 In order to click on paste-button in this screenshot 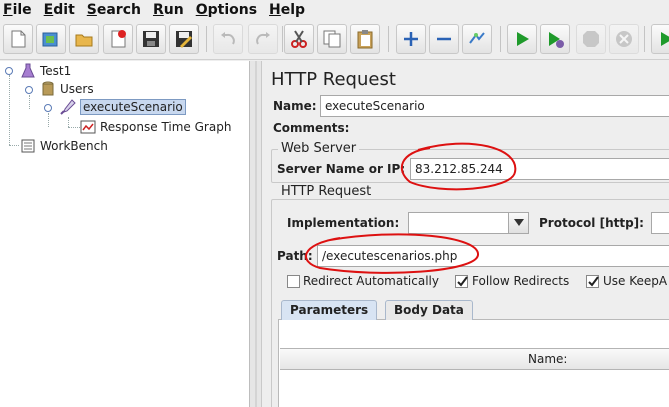, I will do `click(365, 39)`.